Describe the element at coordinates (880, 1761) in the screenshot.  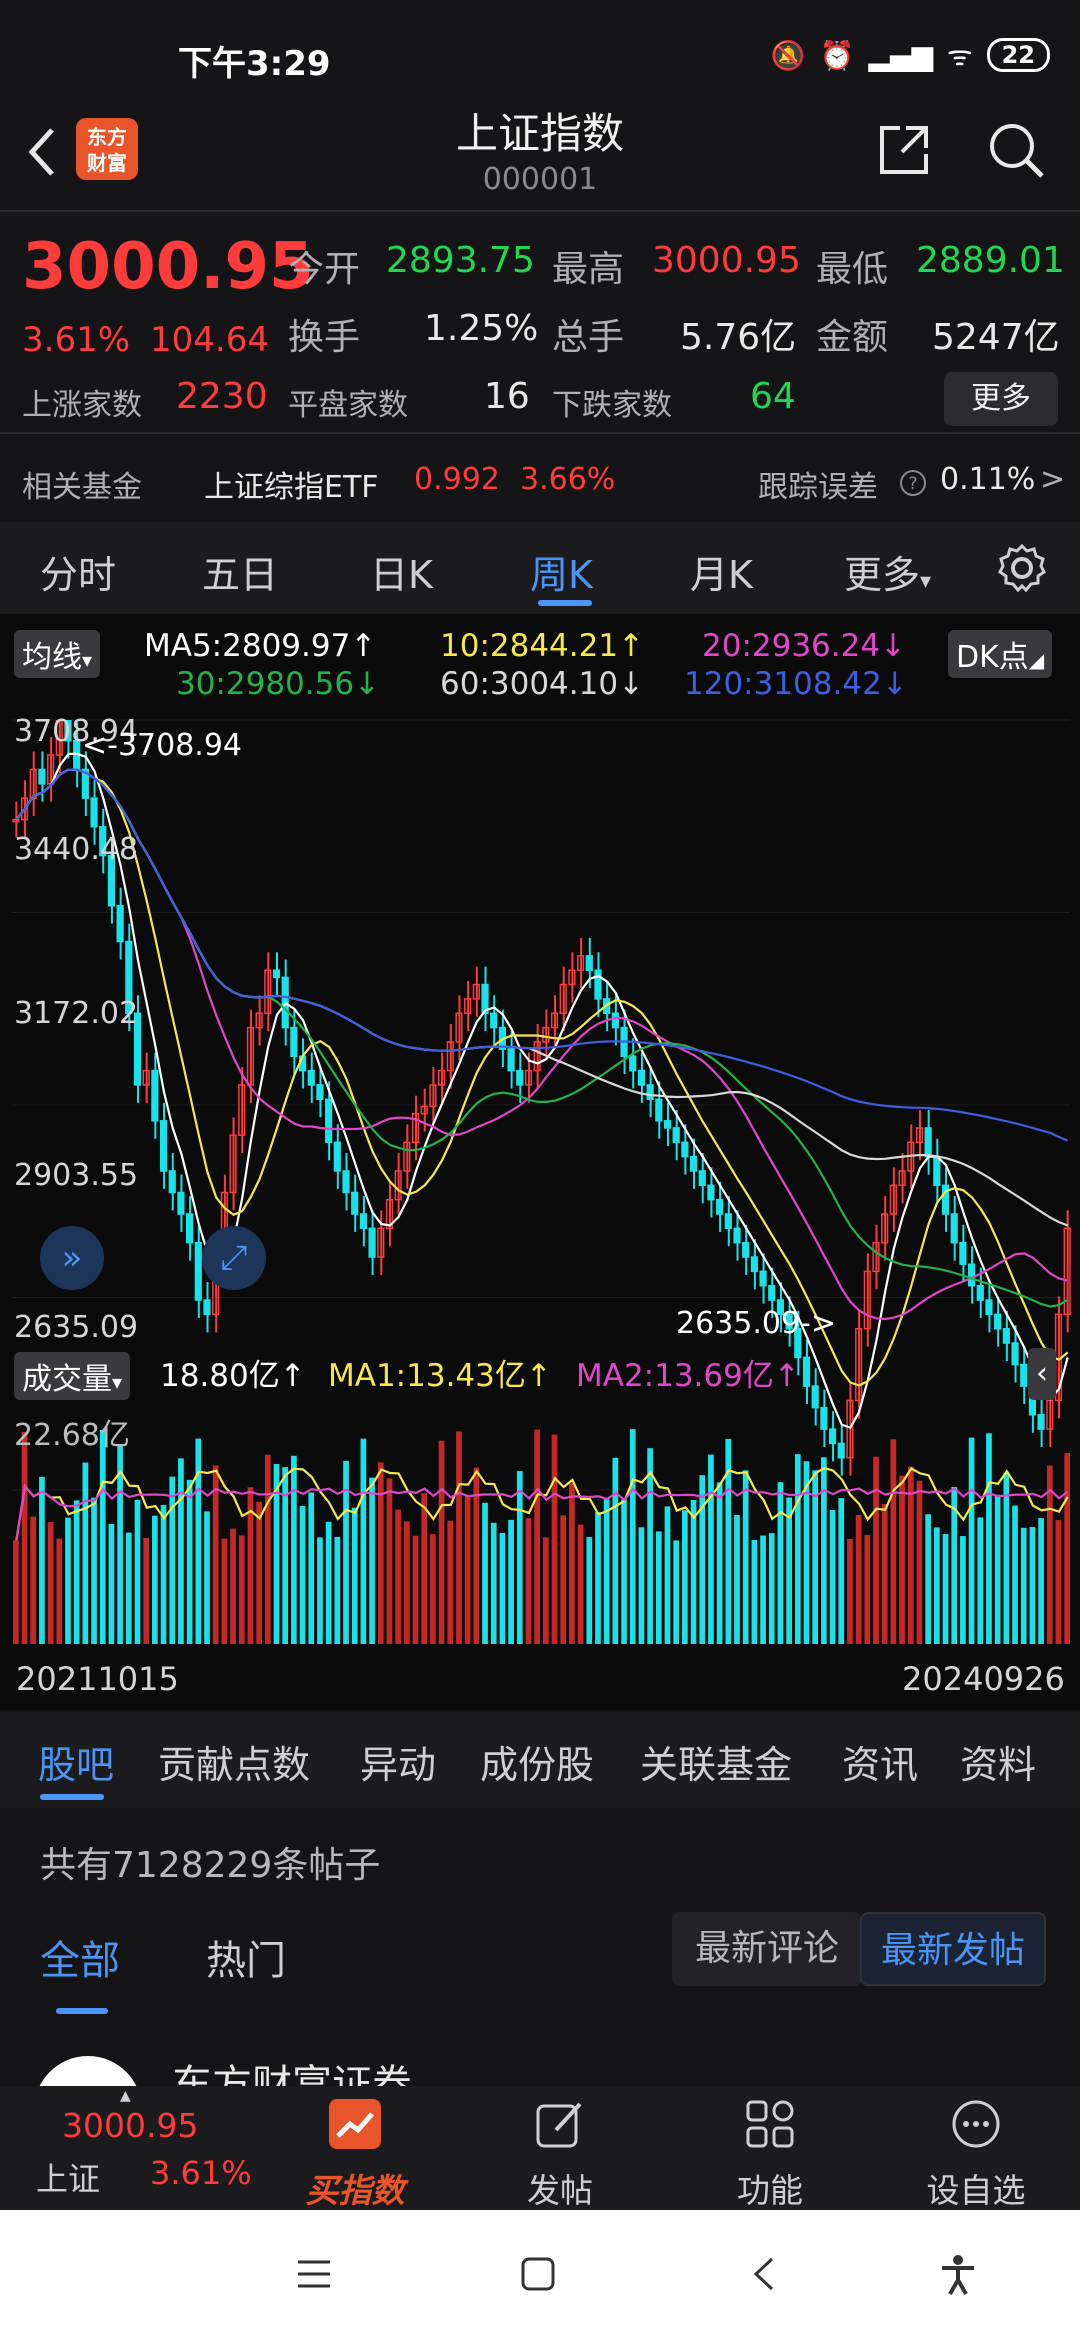
I see `tab-news: 资讯` at that location.